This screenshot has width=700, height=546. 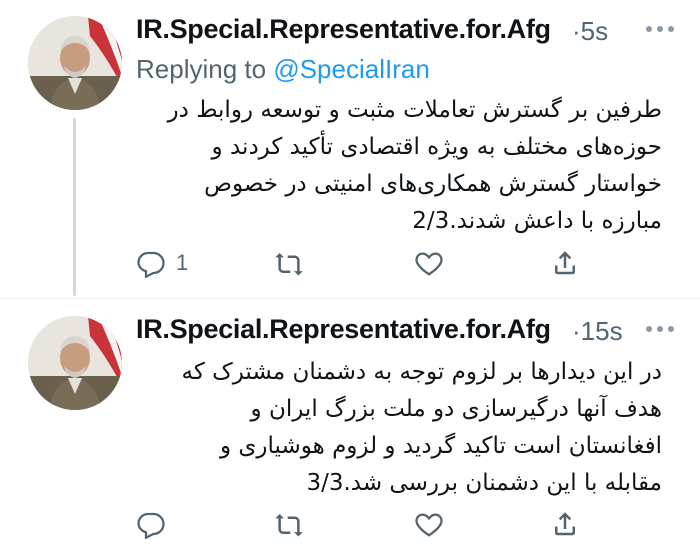 I want to click on tweet-time: ·15s, so click(x=597, y=331).